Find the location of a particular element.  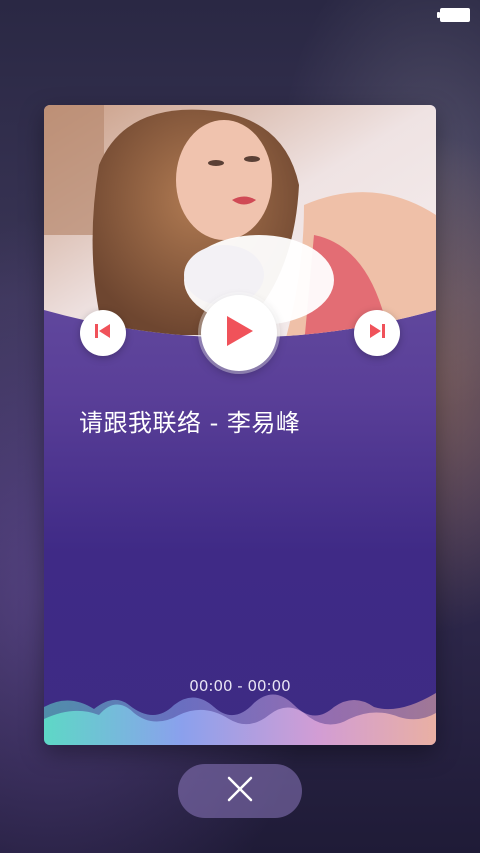

skip-previous-icon is located at coordinates (103, 333).